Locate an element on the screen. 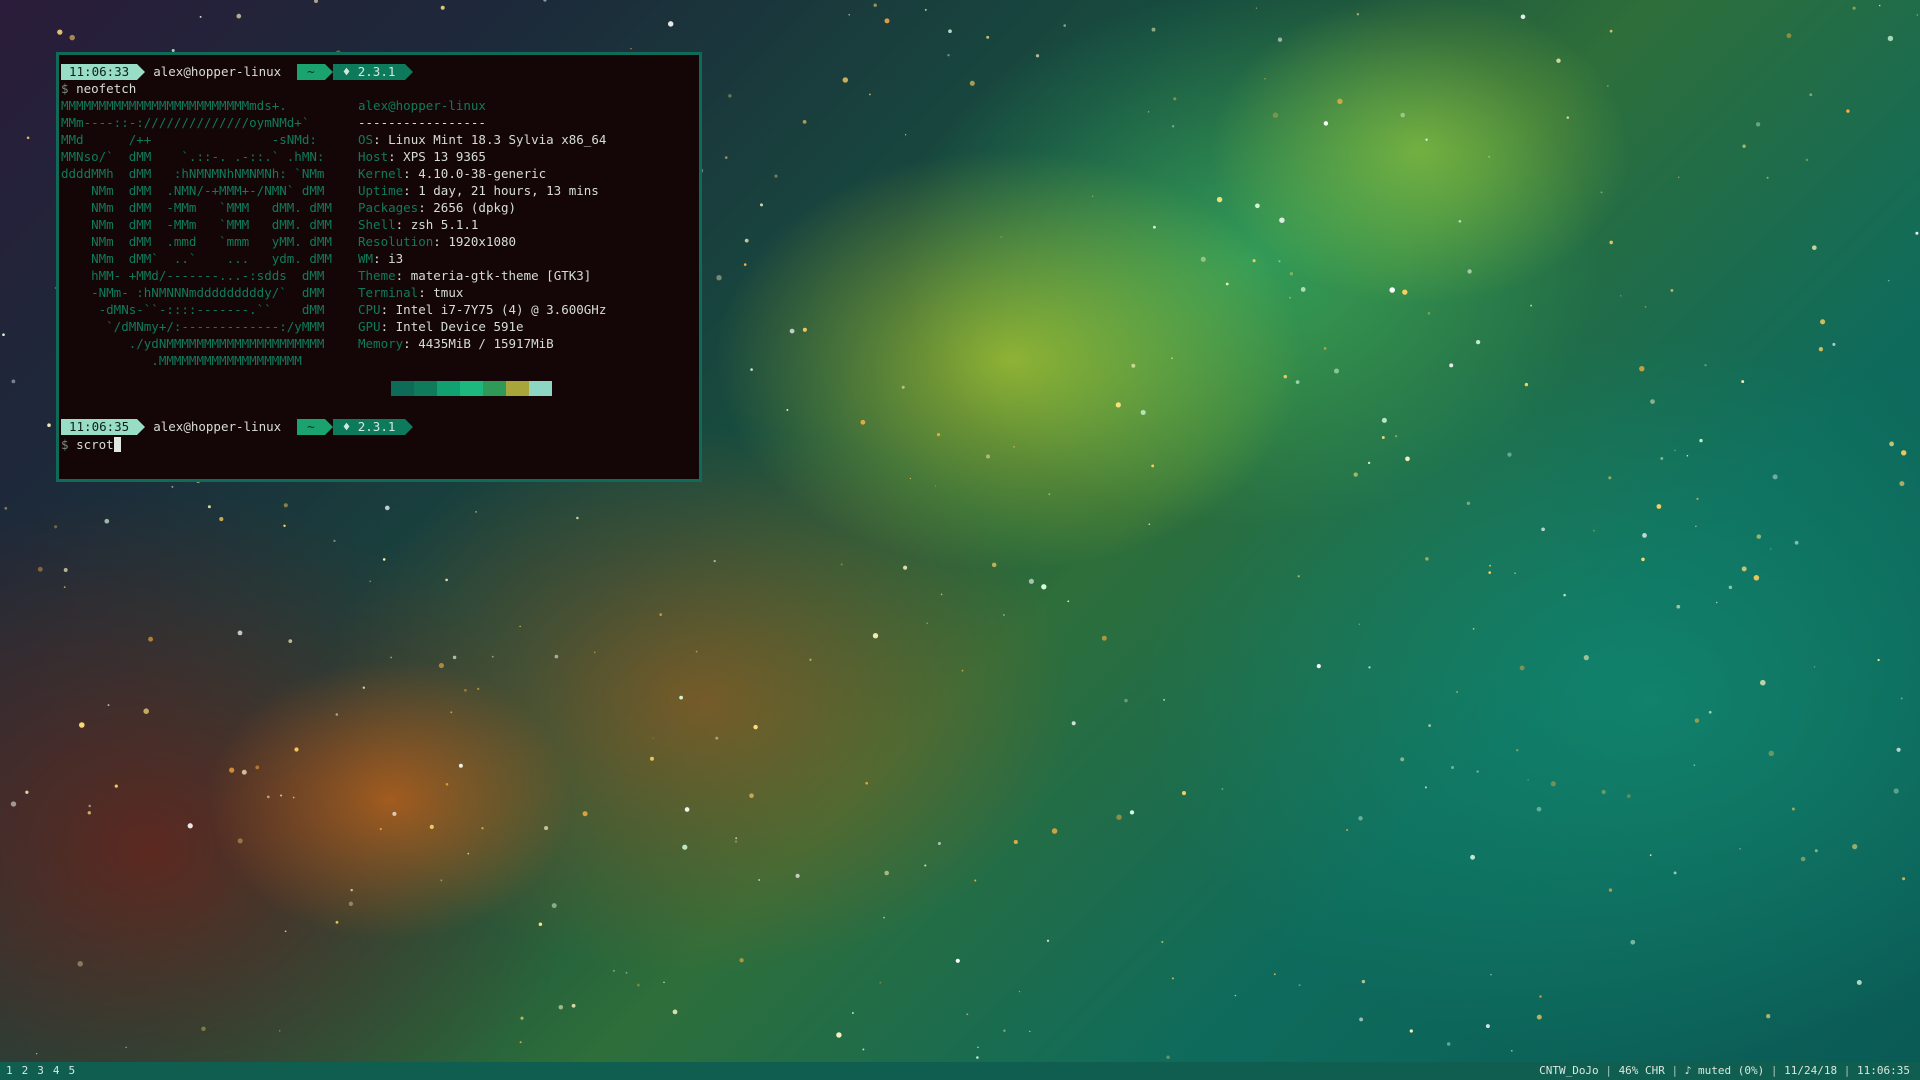 This screenshot has height=1080, width=1920. logo-line: `/dMNmy+/:-------------:/yMMM is located at coordinates (193, 326).